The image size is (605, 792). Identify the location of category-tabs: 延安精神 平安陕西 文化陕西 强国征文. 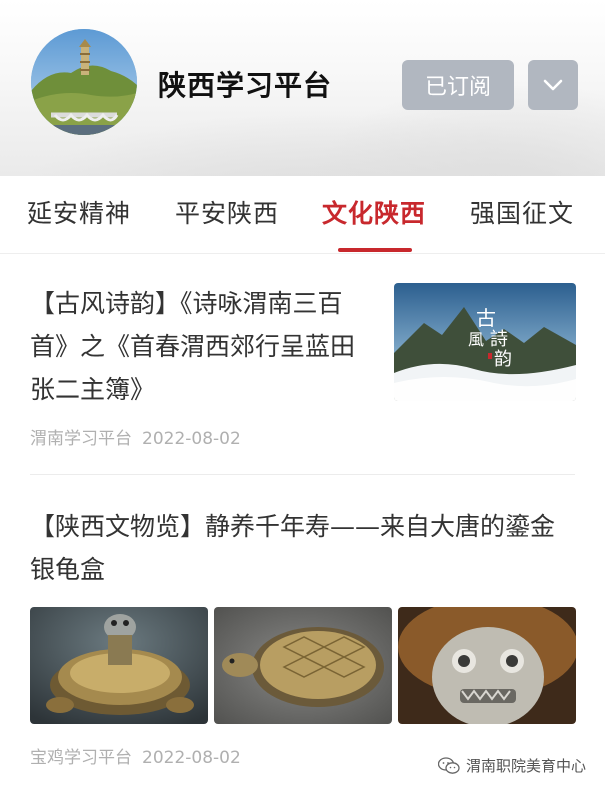
(302, 215).